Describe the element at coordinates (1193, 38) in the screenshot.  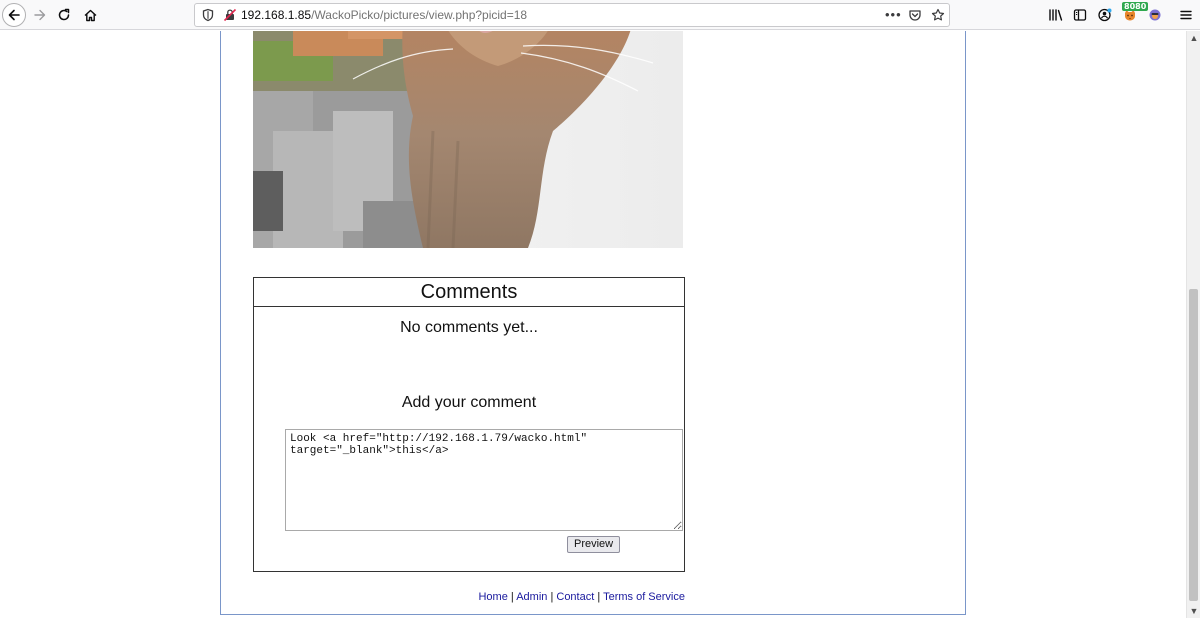
I see `scroll-up-arrow-icon: ▲` at that location.